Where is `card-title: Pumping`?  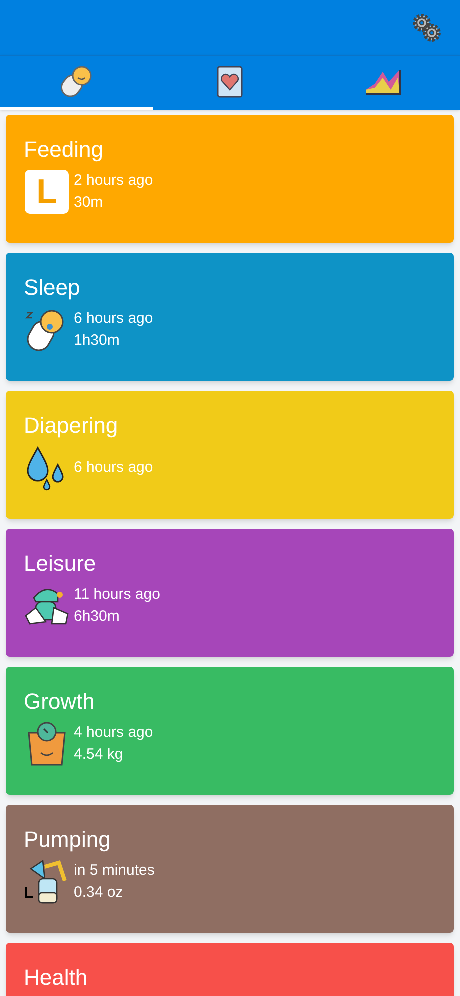
card-title: Pumping is located at coordinates (67, 839).